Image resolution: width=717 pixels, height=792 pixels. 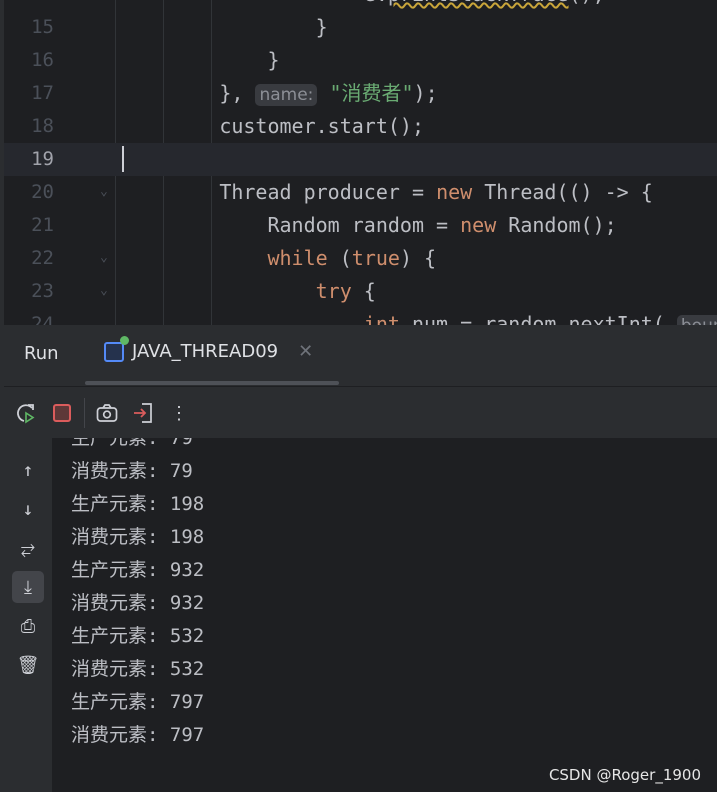 What do you see at coordinates (62, 413) in the screenshot?
I see `stop-icon` at bounding box center [62, 413].